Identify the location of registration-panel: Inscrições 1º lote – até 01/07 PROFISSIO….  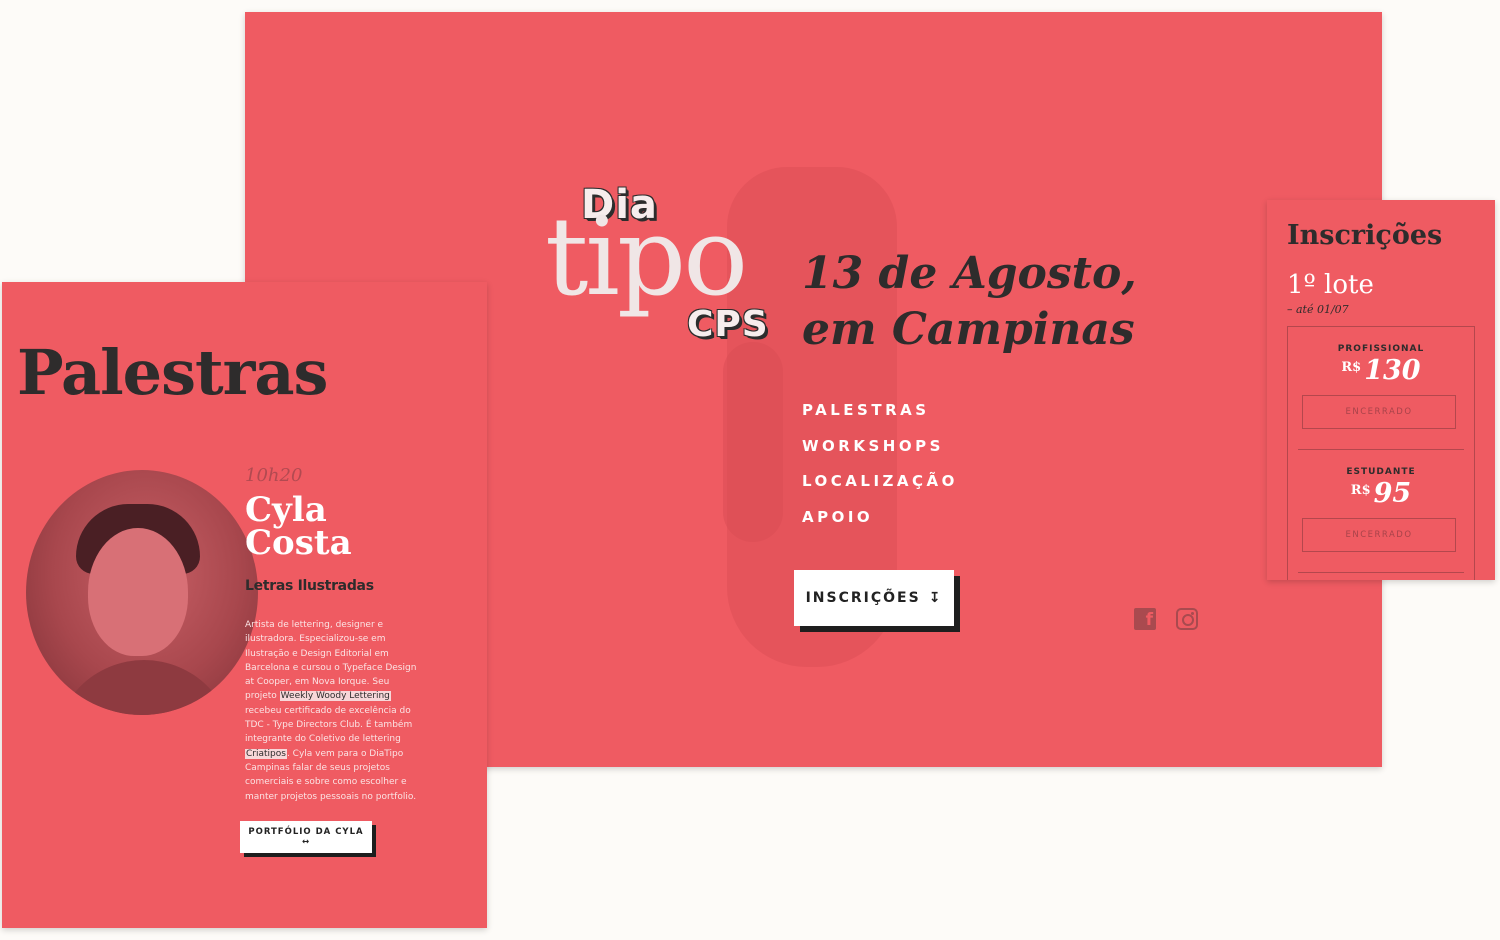
(1381, 390).